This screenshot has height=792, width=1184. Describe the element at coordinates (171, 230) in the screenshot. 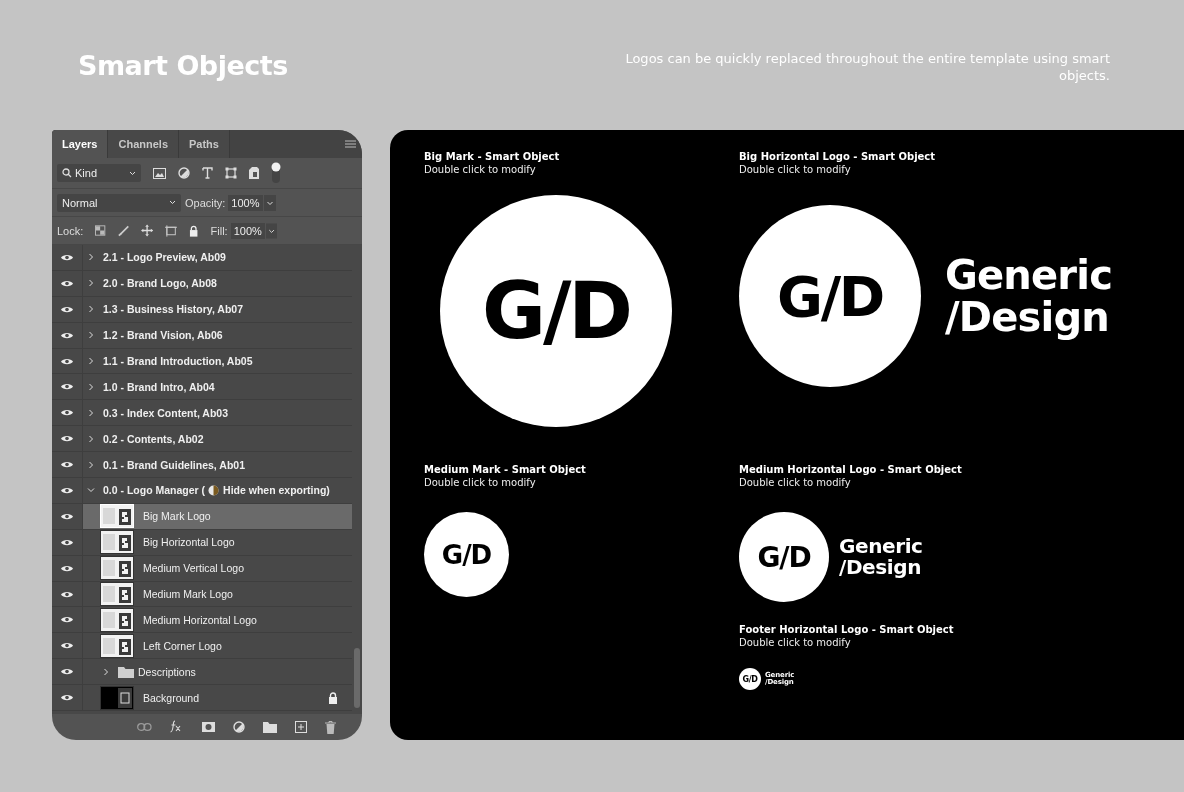

I see `artboard-lock-icon` at that location.